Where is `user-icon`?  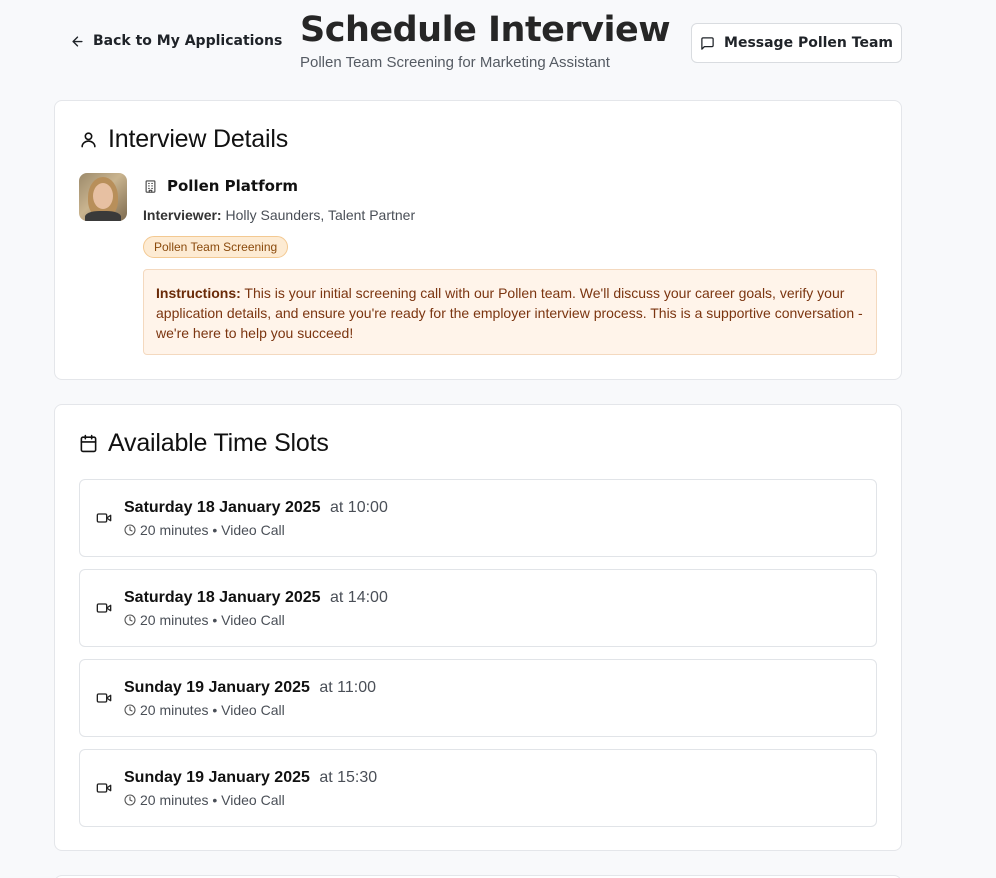
user-icon is located at coordinates (88, 140).